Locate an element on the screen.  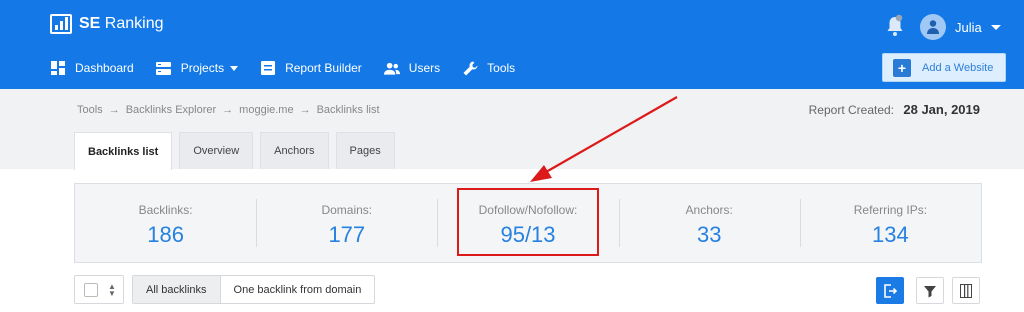
export-button is located at coordinates (890, 290).